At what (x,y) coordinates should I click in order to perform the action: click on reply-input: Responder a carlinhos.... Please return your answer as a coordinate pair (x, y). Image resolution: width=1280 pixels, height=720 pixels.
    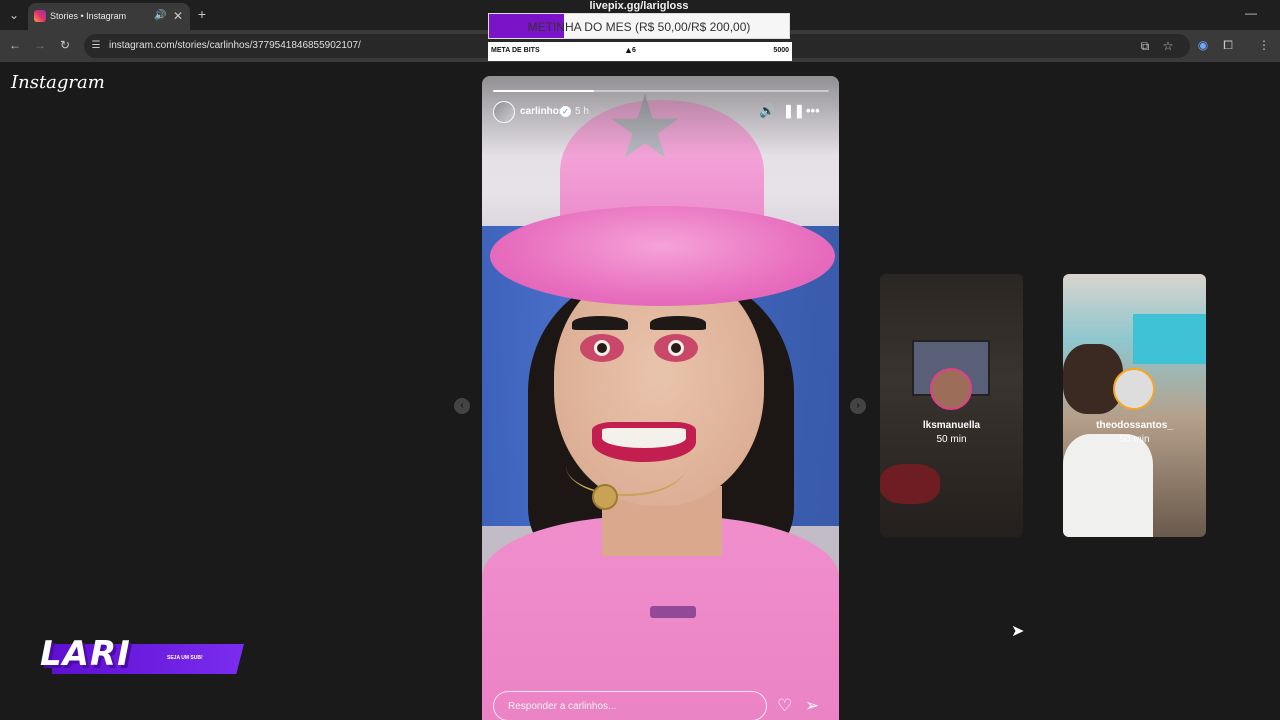
    Looking at the image, I should click on (630, 705).